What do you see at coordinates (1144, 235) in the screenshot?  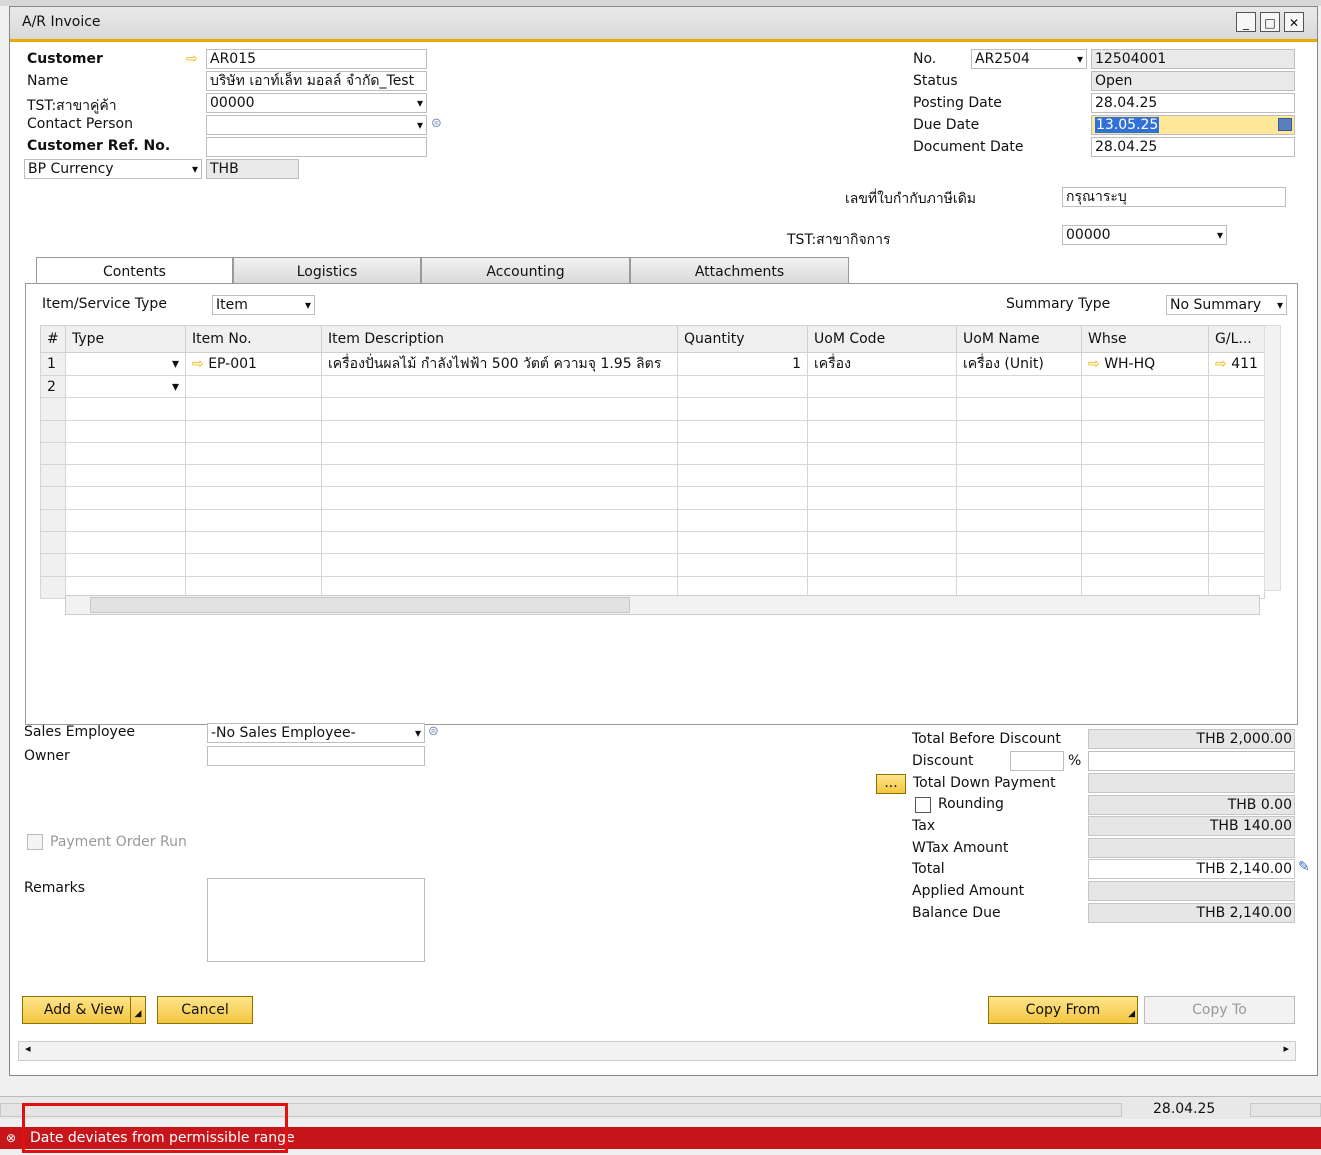 I see `biz-branch-select: 00000` at bounding box center [1144, 235].